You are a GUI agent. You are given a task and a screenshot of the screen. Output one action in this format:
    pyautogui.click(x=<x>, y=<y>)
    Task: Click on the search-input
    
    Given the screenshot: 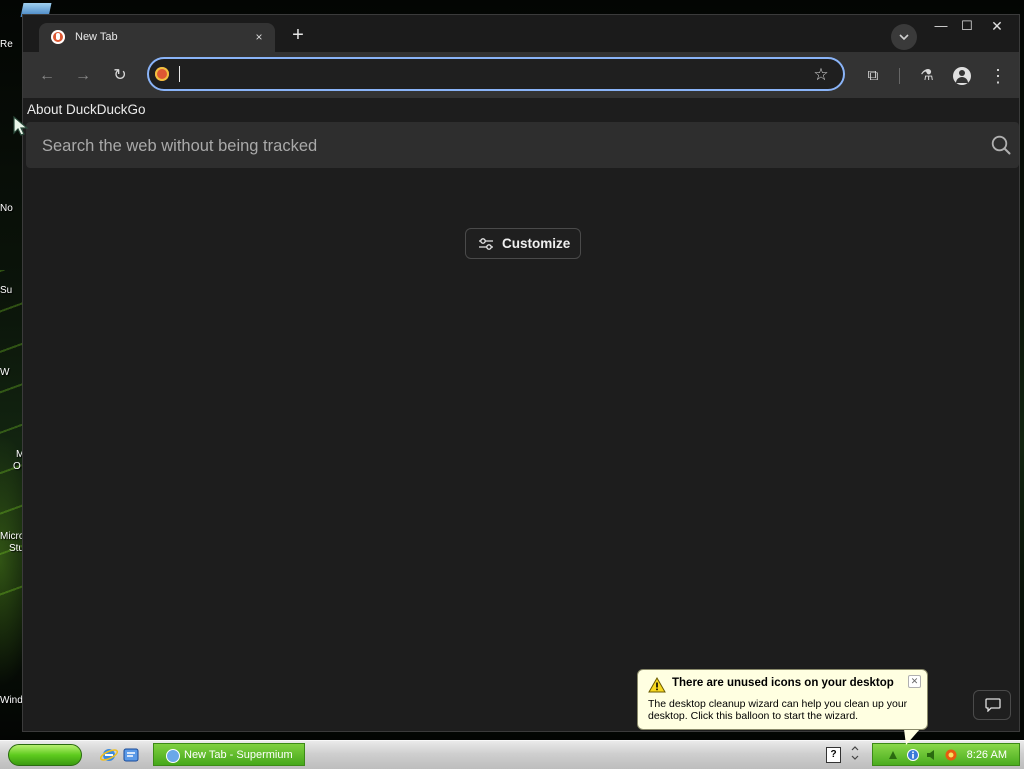 What is the action you would take?
    pyautogui.click(x=492, y=146)
    